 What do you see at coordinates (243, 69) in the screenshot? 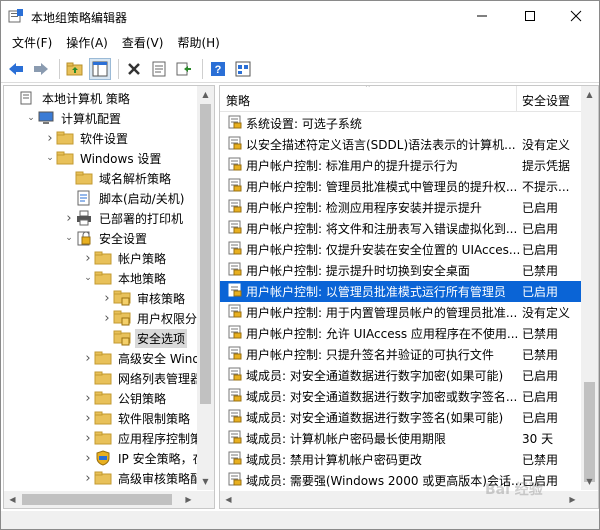
I see `view-button` at bounding box center [243, 69].